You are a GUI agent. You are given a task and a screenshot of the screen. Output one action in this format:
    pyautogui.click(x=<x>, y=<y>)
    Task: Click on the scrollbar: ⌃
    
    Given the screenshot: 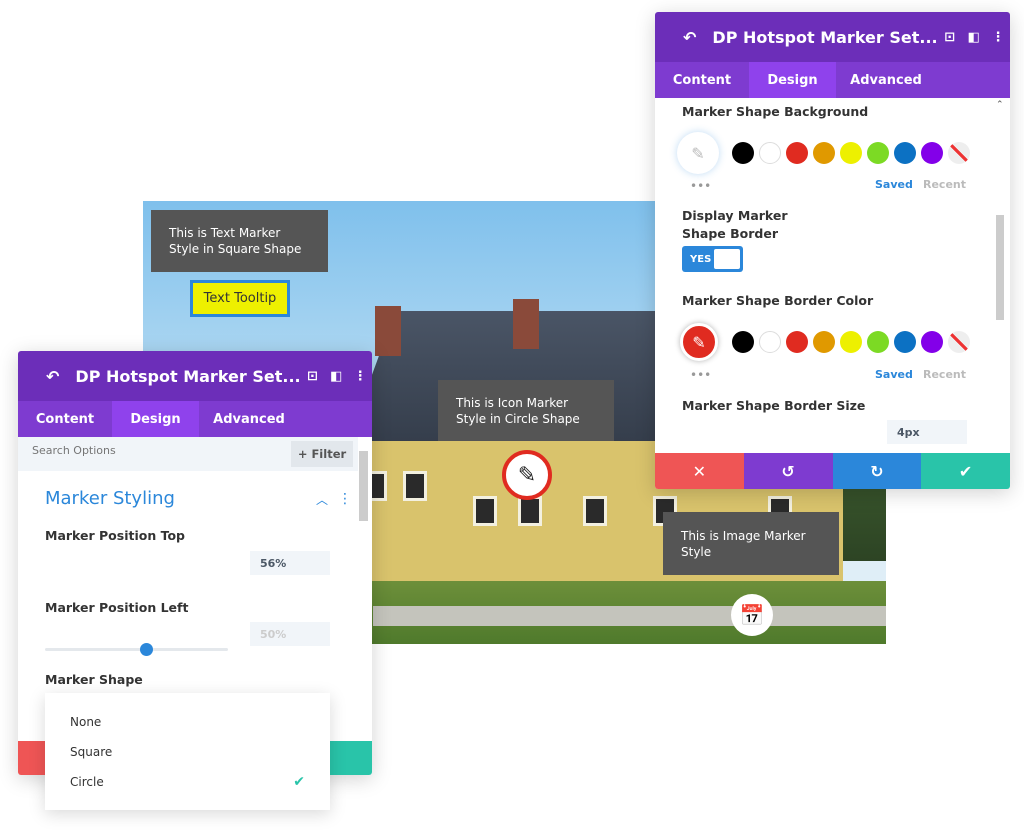 What is the action you would take?
    pyautogui.click(x=1000, y=277)
    